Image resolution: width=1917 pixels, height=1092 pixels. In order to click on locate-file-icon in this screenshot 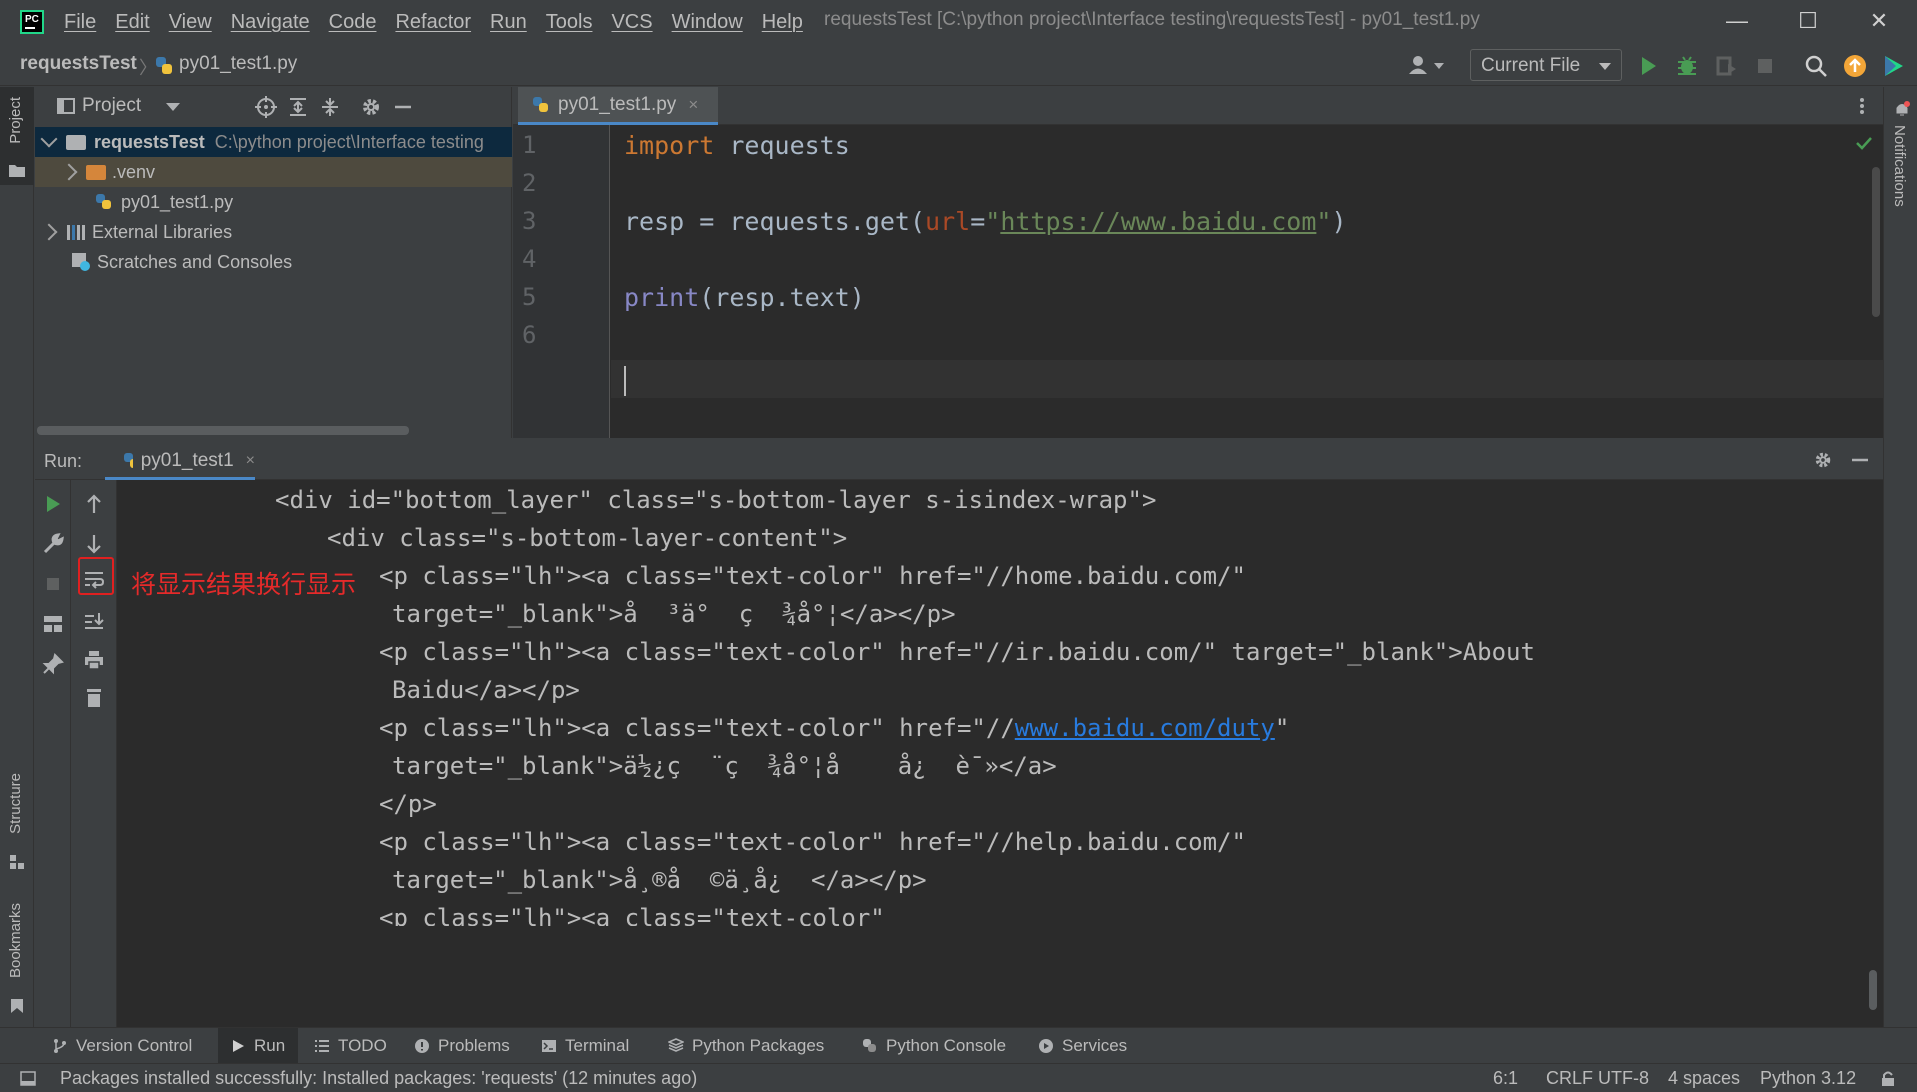, I will do `click(266, 107)`.